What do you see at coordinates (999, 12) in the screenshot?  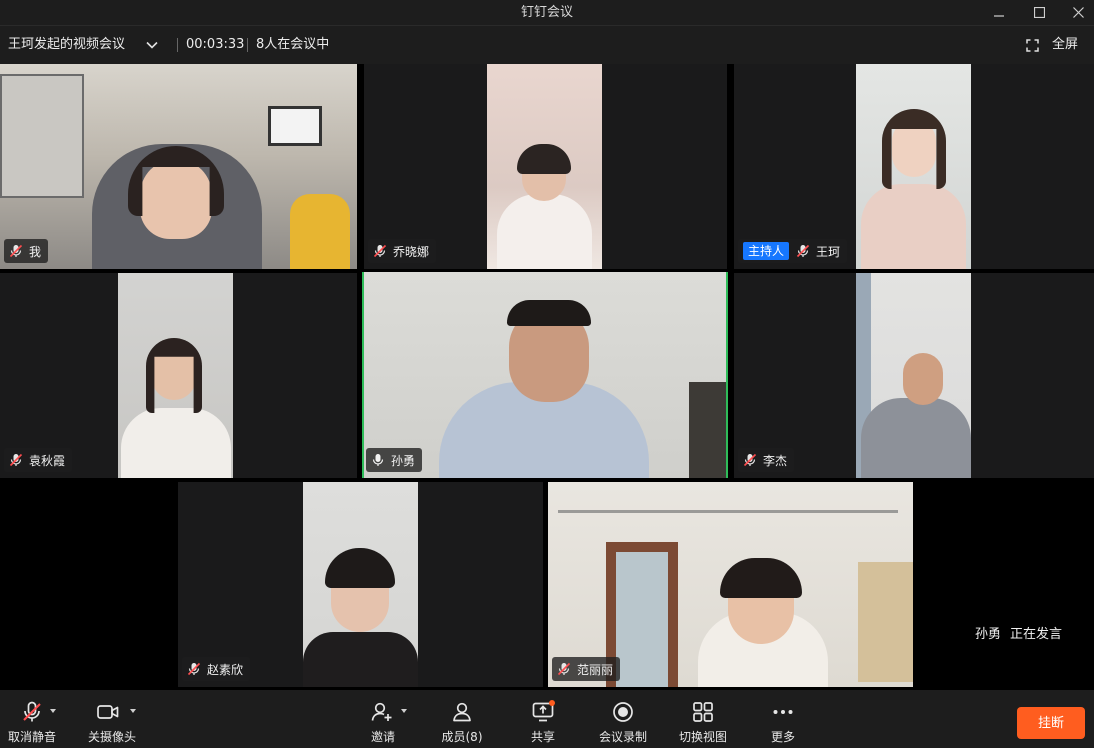 I see `minimize-button` at bounding box center [999, 12].